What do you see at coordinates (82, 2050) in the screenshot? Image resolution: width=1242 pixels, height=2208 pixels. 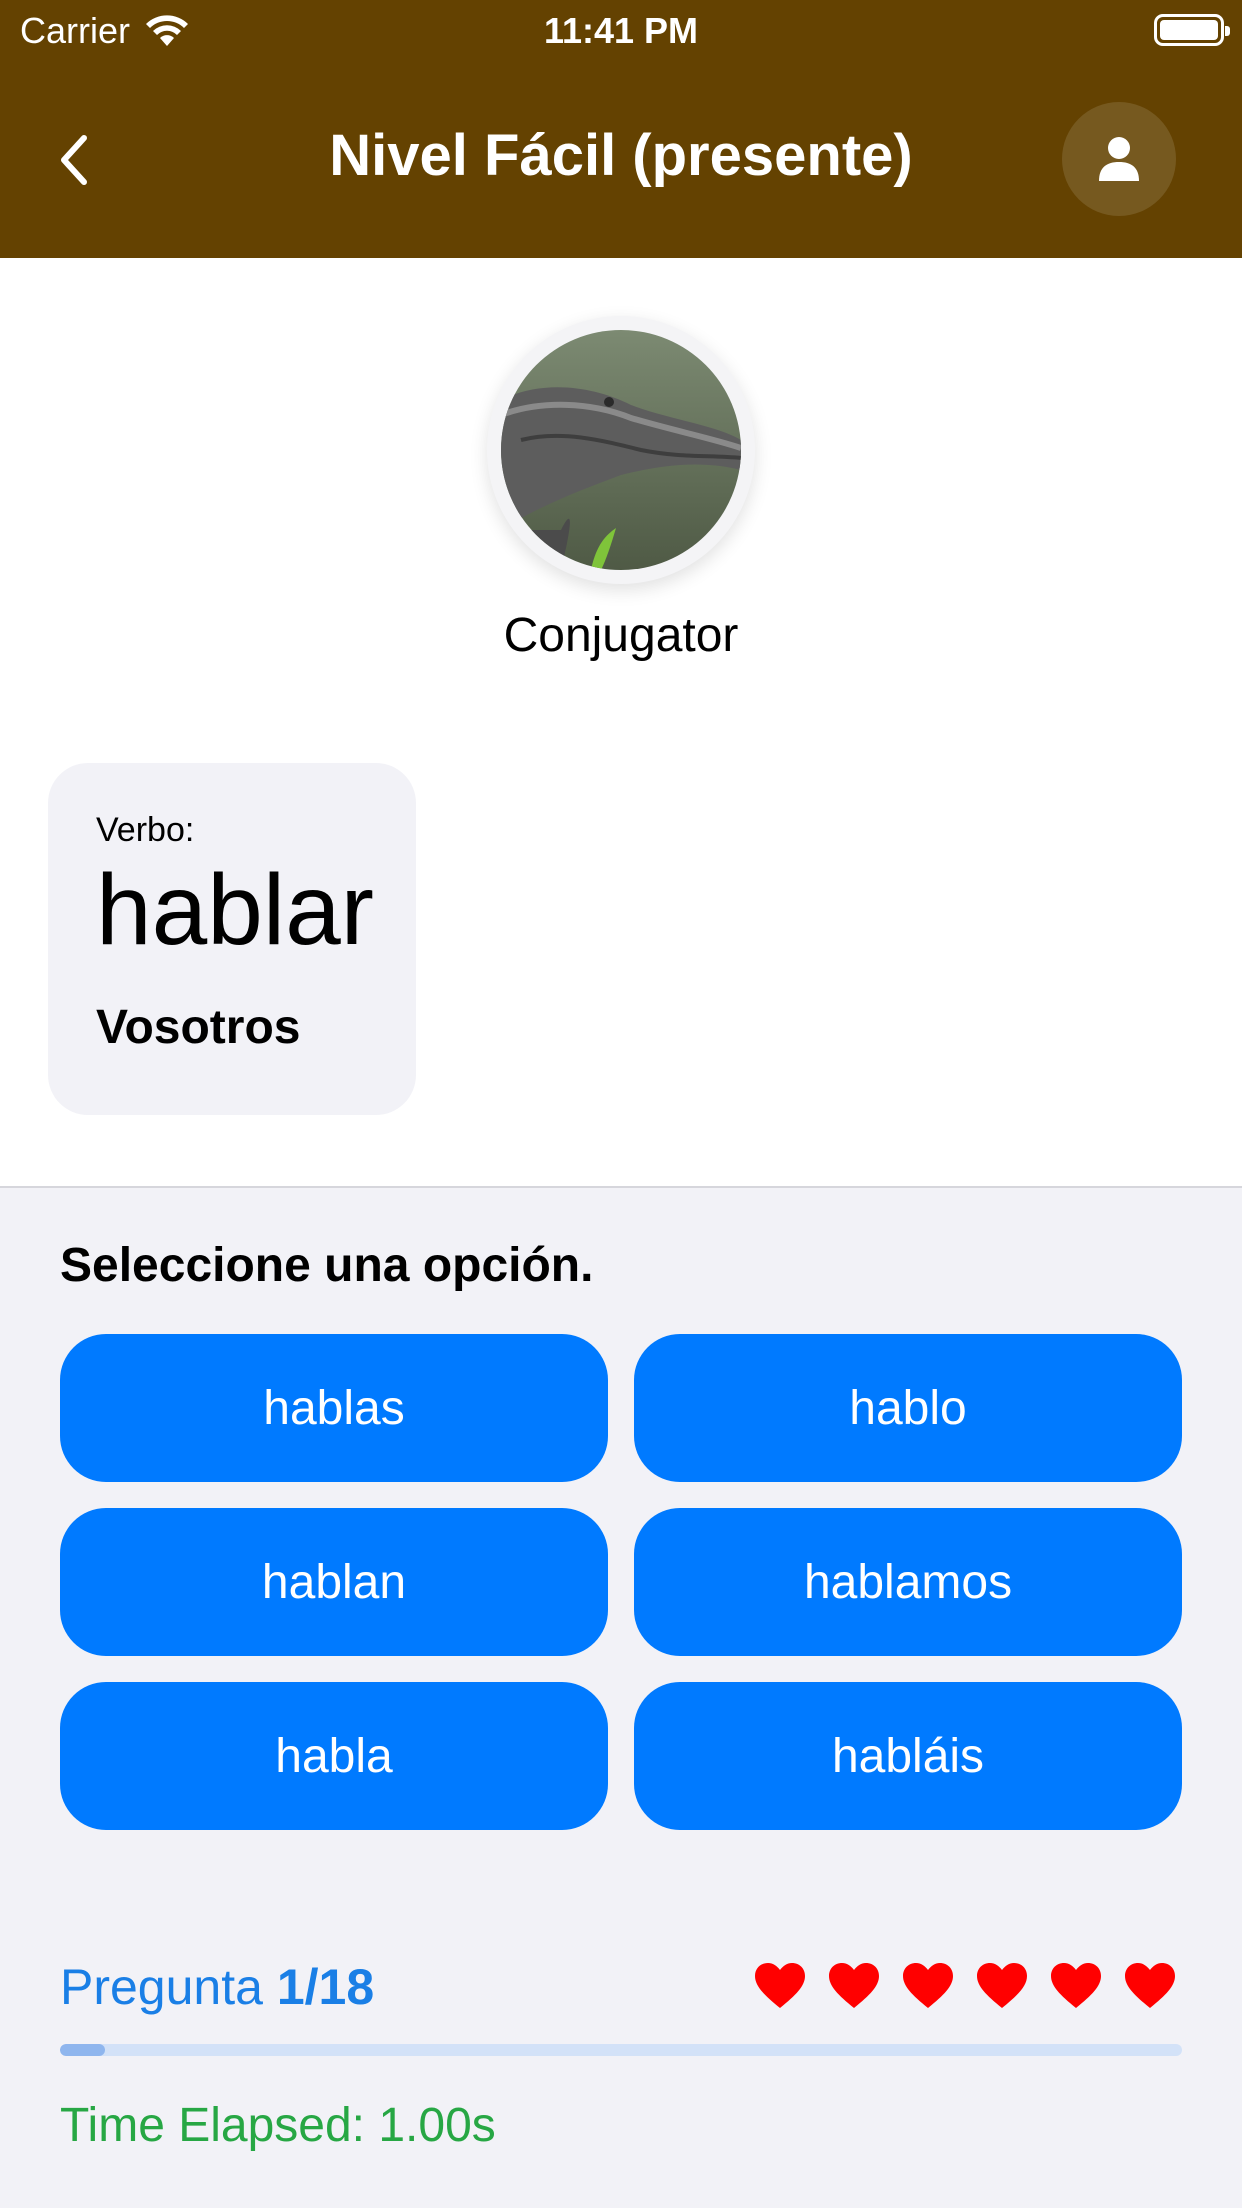 I see `progress-fill` at bounding box center [82, 2050].